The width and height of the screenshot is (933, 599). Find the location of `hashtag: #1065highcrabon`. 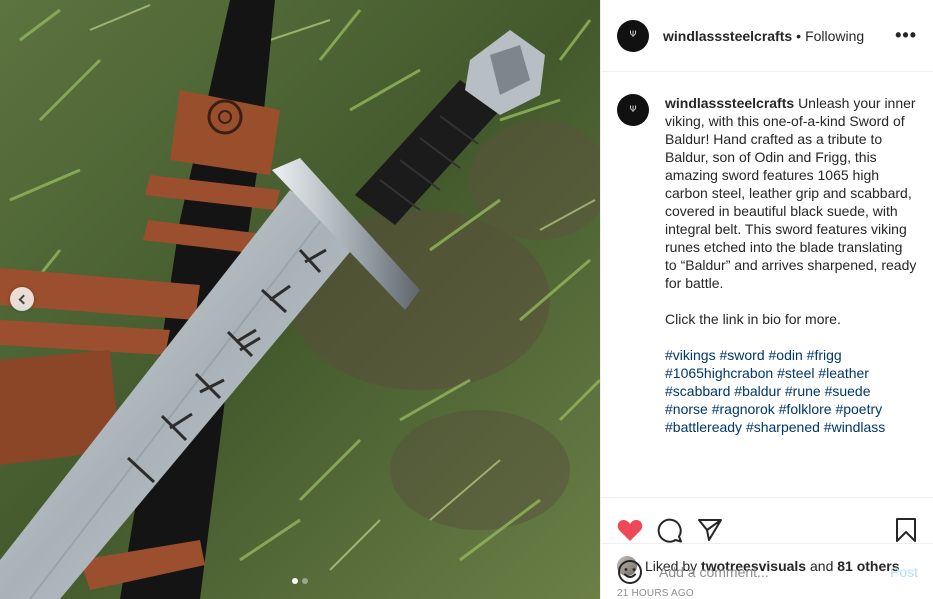

hashtag: #1065highcrabon is located at coordinates (719, 373).